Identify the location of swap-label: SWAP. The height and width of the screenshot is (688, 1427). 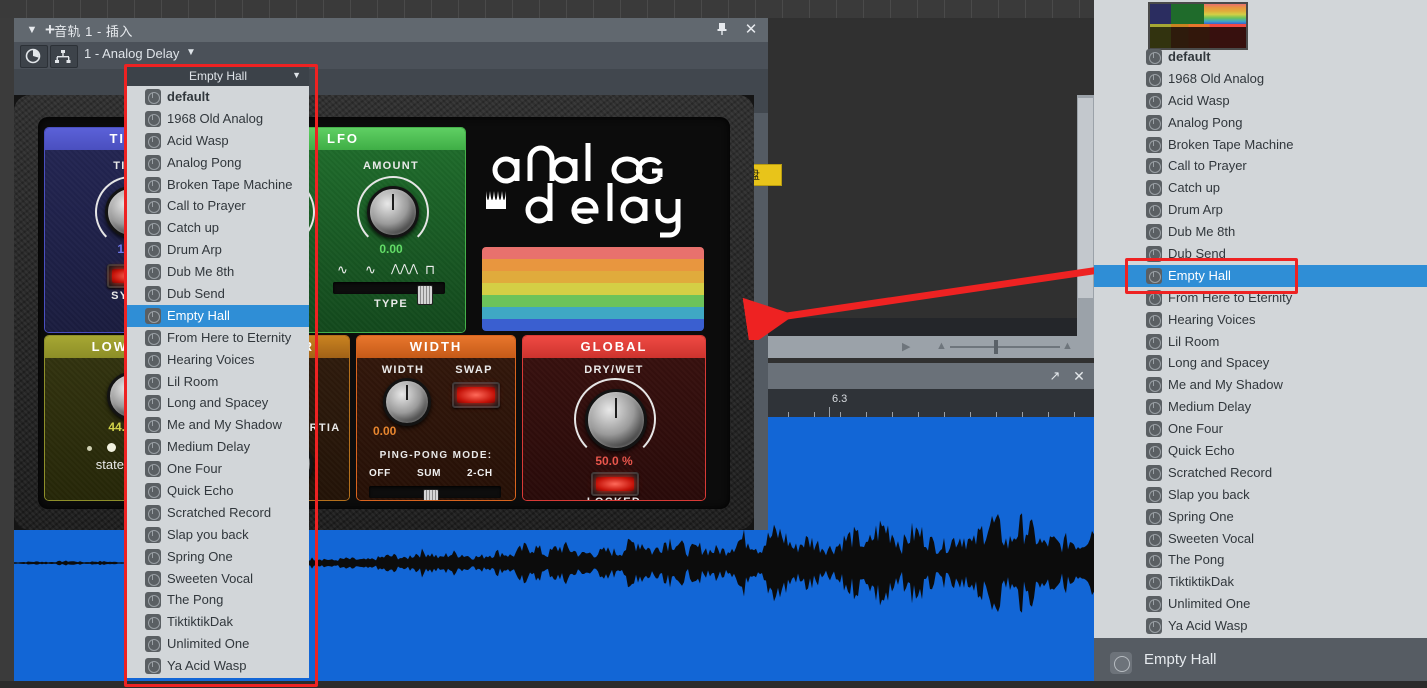
(474, 370).